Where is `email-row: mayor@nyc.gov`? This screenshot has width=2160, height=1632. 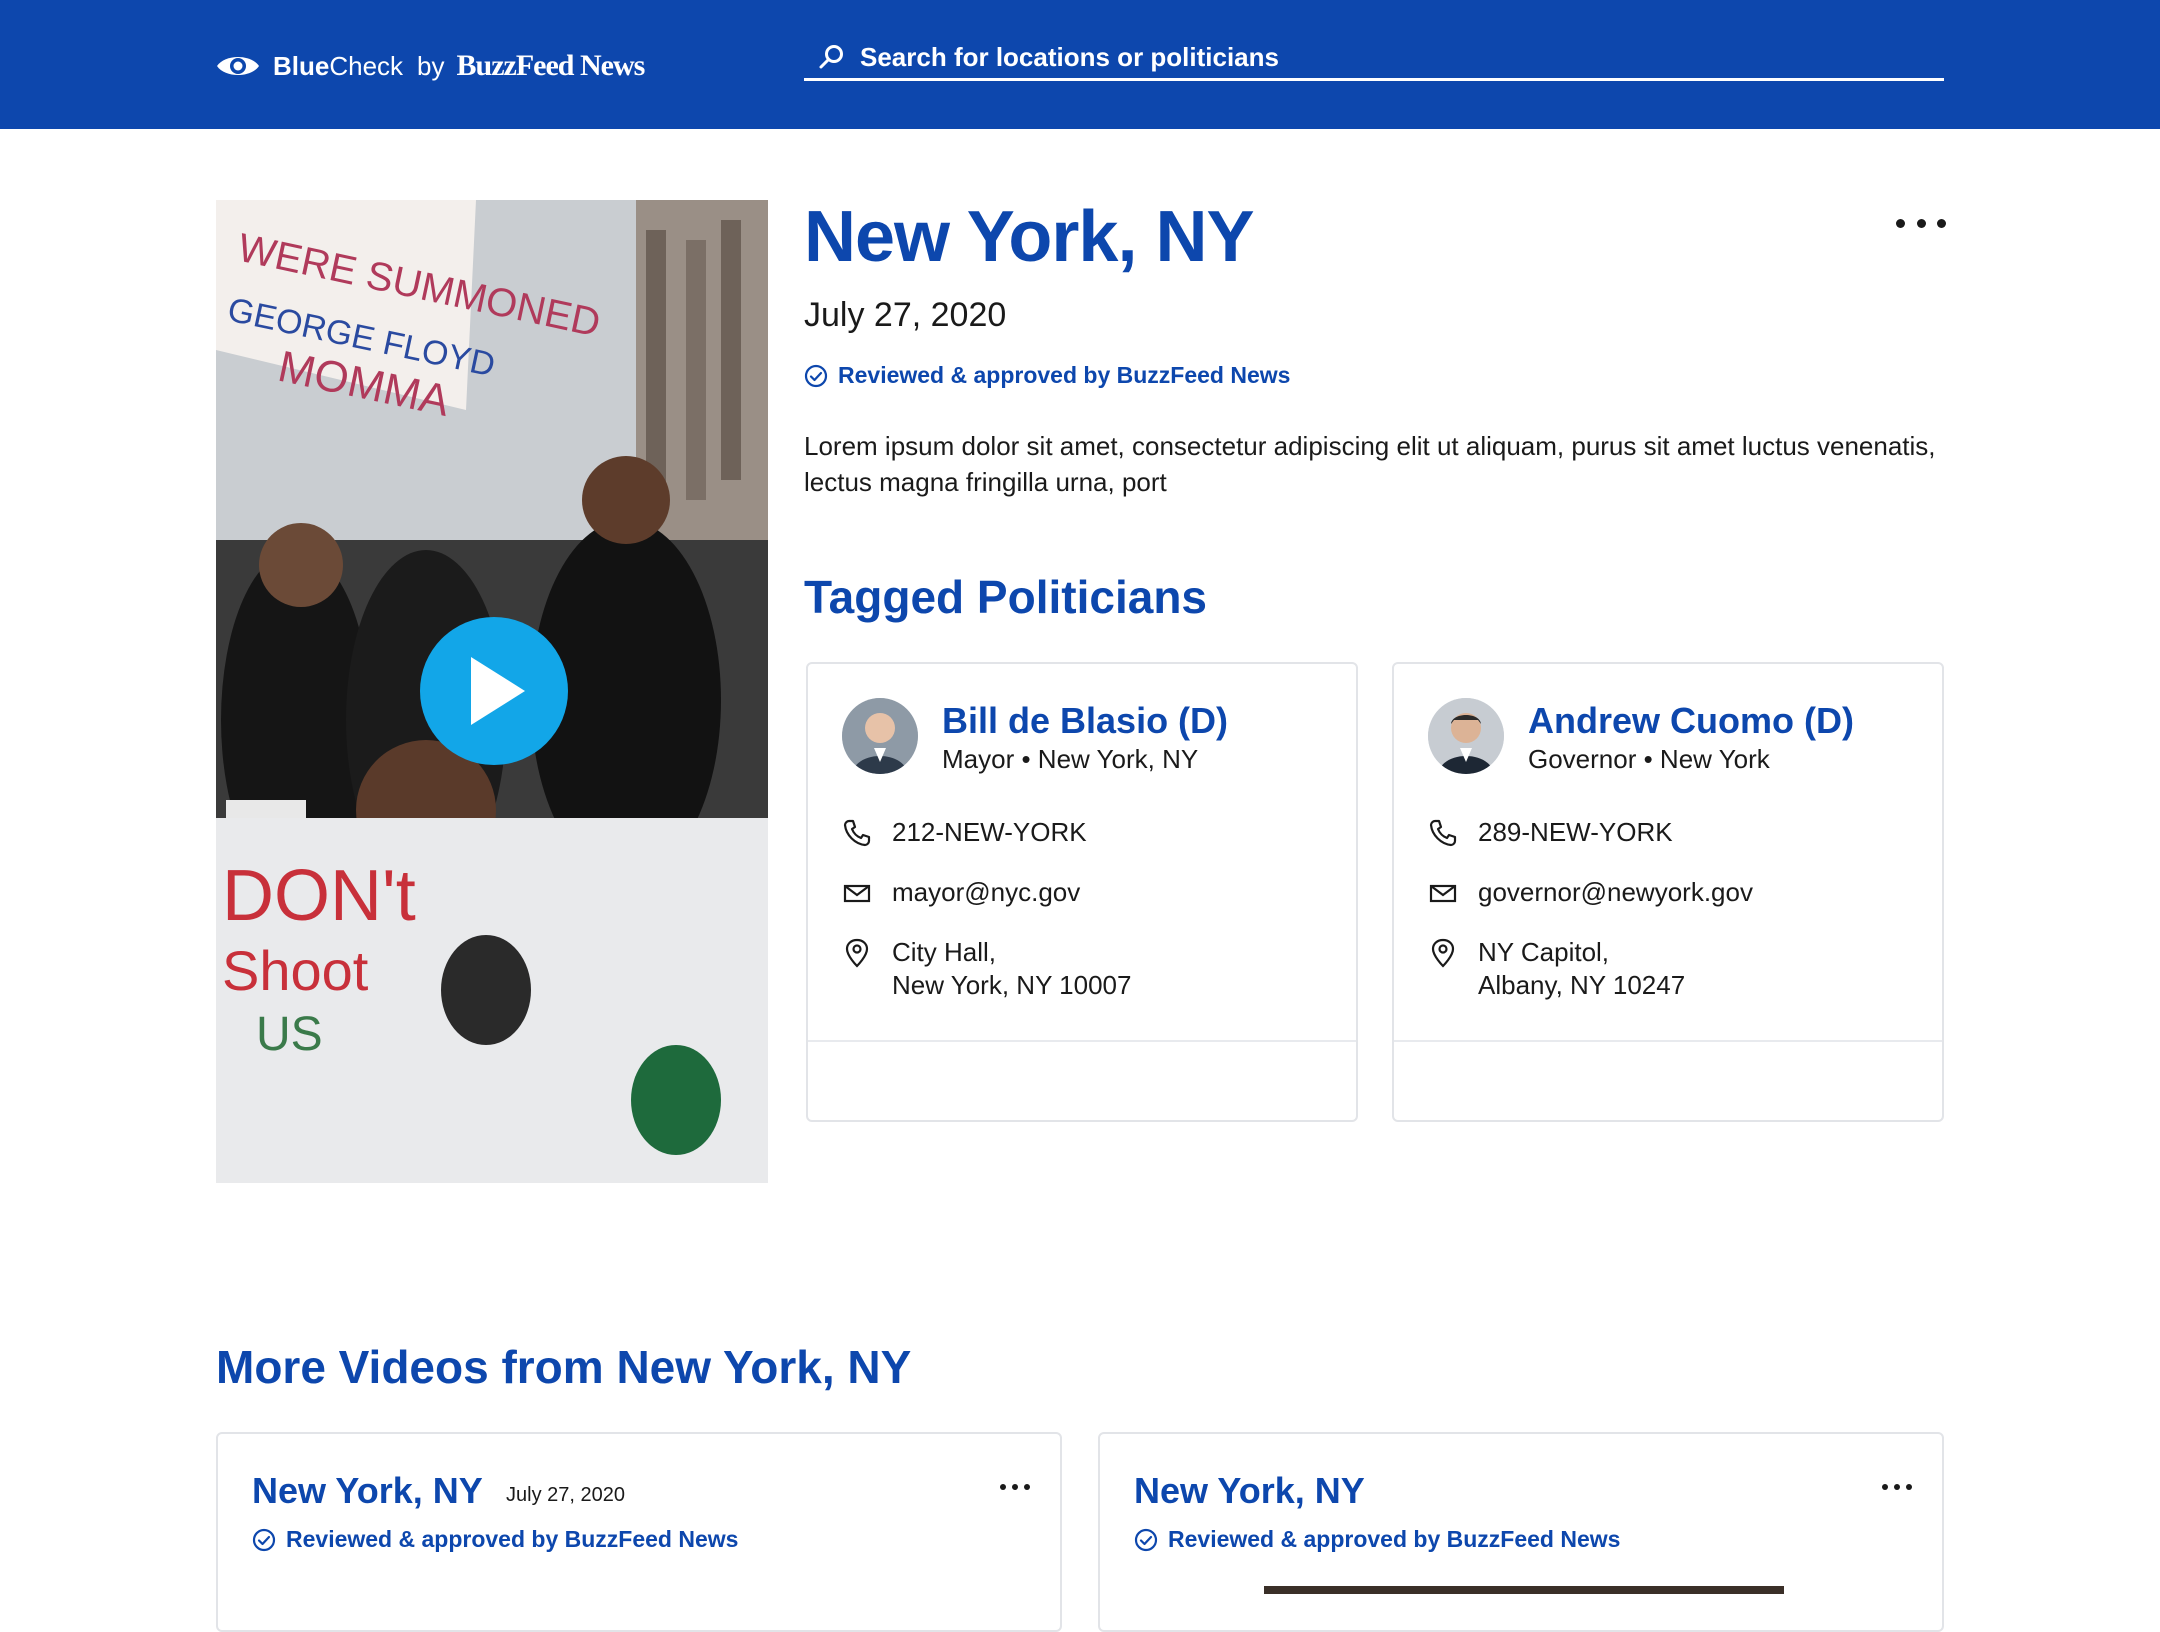
email-row: mayor@nyc.gov is located at coordinates (961, 892).